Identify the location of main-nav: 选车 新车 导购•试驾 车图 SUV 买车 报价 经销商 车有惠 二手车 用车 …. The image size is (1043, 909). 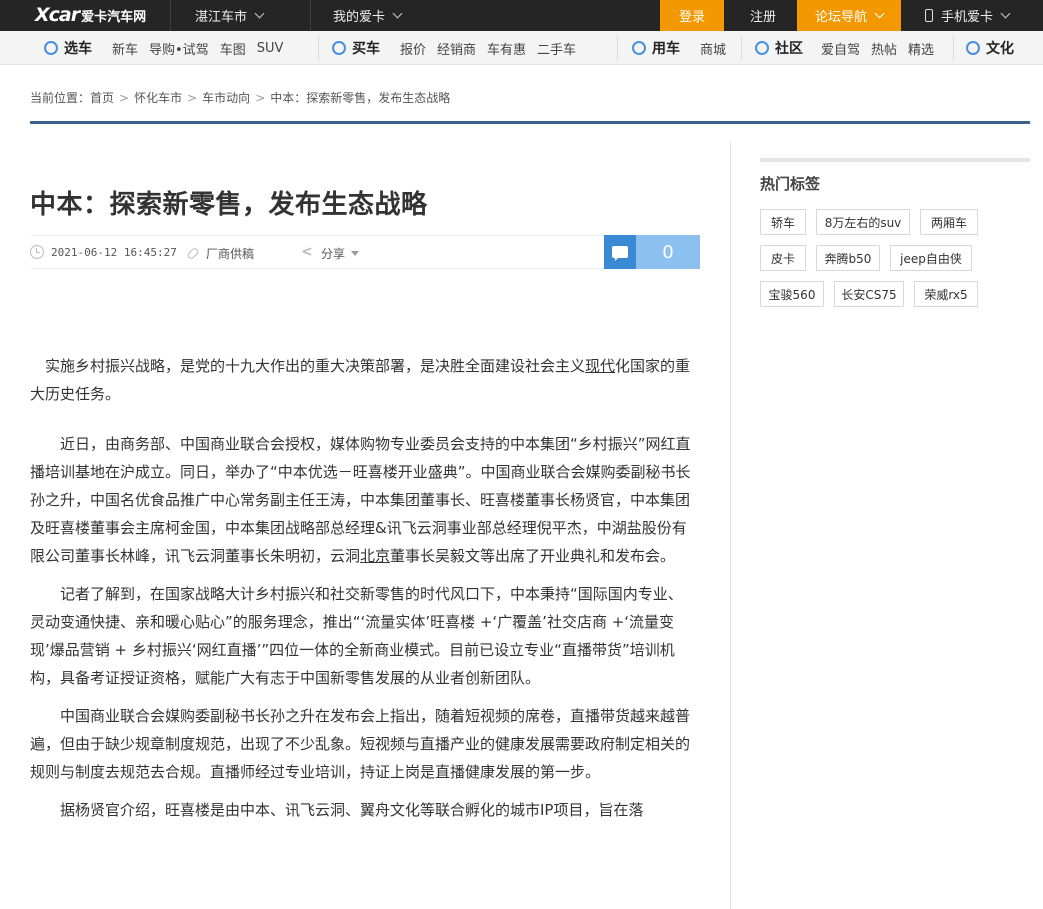
(521, 48).